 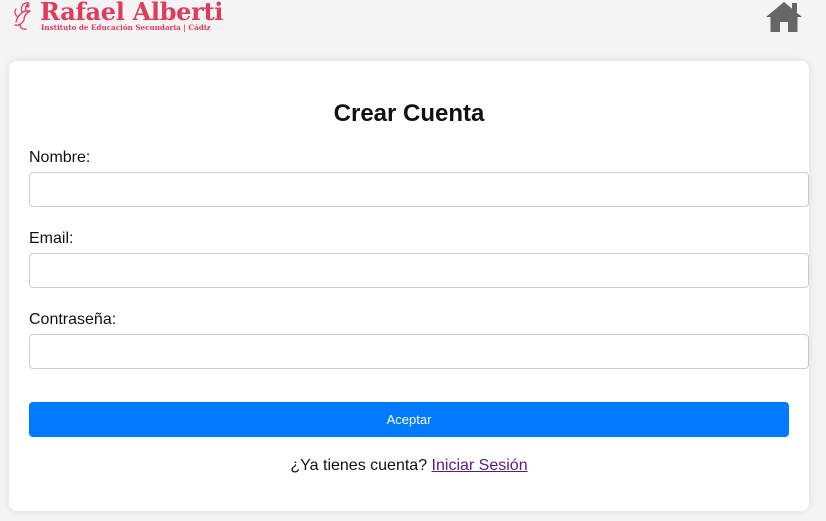 What do you see at coordinates (359, 465) in the screenshot?
I see `login-prompt-text: ¿Ya tienes cuenta?` at bounding box center [359, 465].